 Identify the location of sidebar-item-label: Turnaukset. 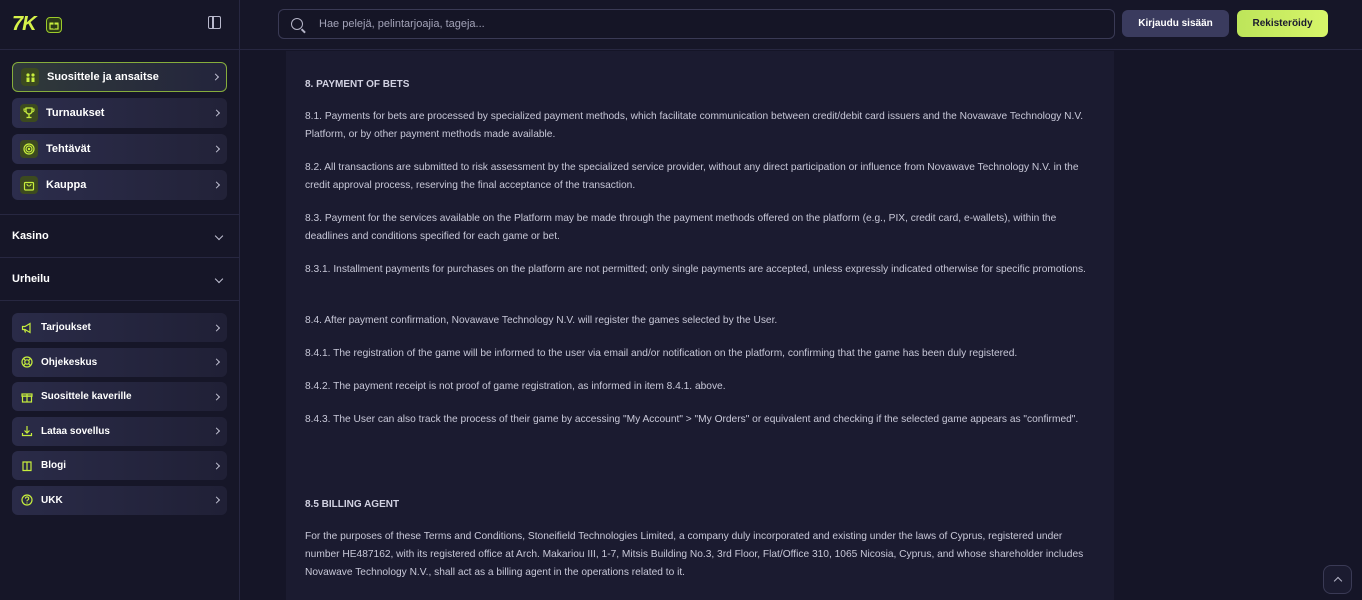
(75, 113).